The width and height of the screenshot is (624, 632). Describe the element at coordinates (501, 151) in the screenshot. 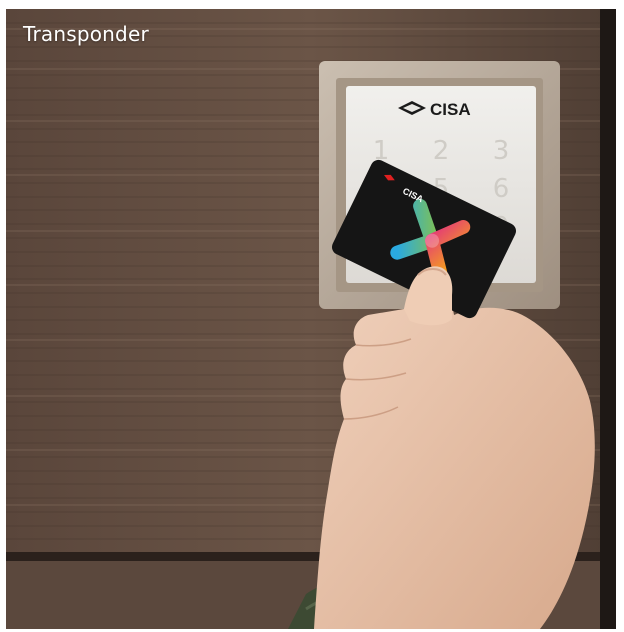

I see `keypad-digit-3: 3` at that location.